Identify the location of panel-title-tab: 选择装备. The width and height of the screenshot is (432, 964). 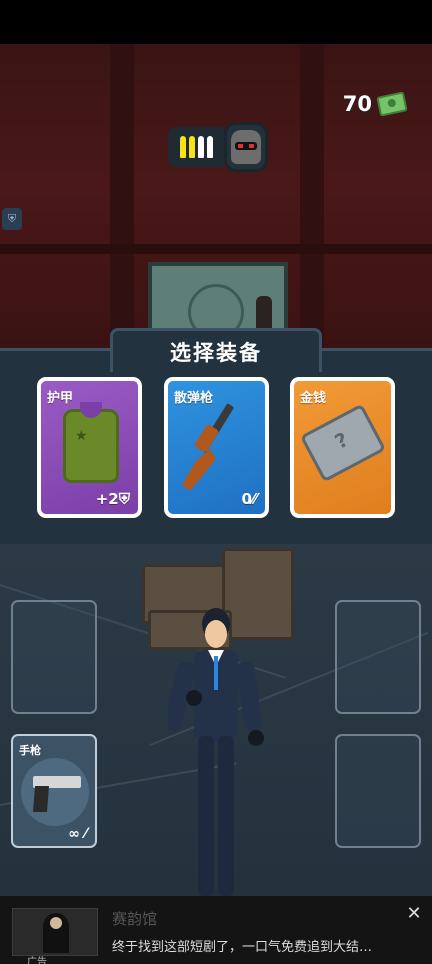
(216, 350).